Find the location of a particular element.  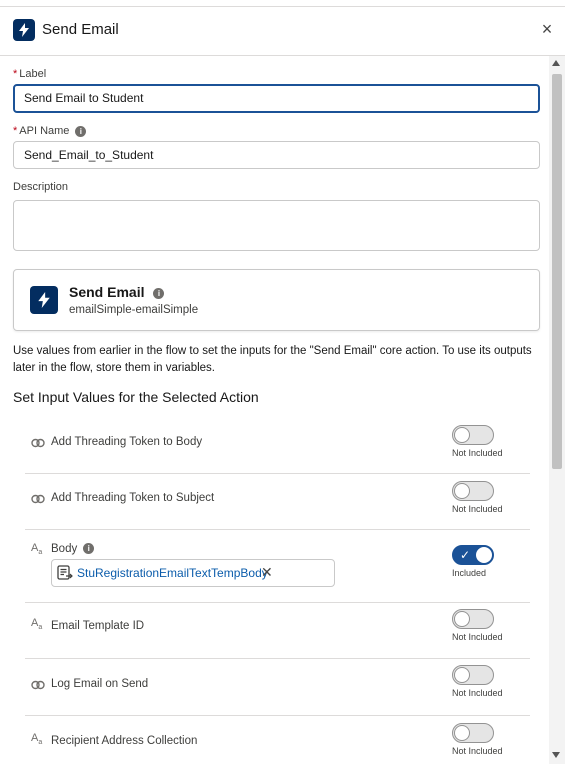

description-label: Description is located at coordinates (41, 187).